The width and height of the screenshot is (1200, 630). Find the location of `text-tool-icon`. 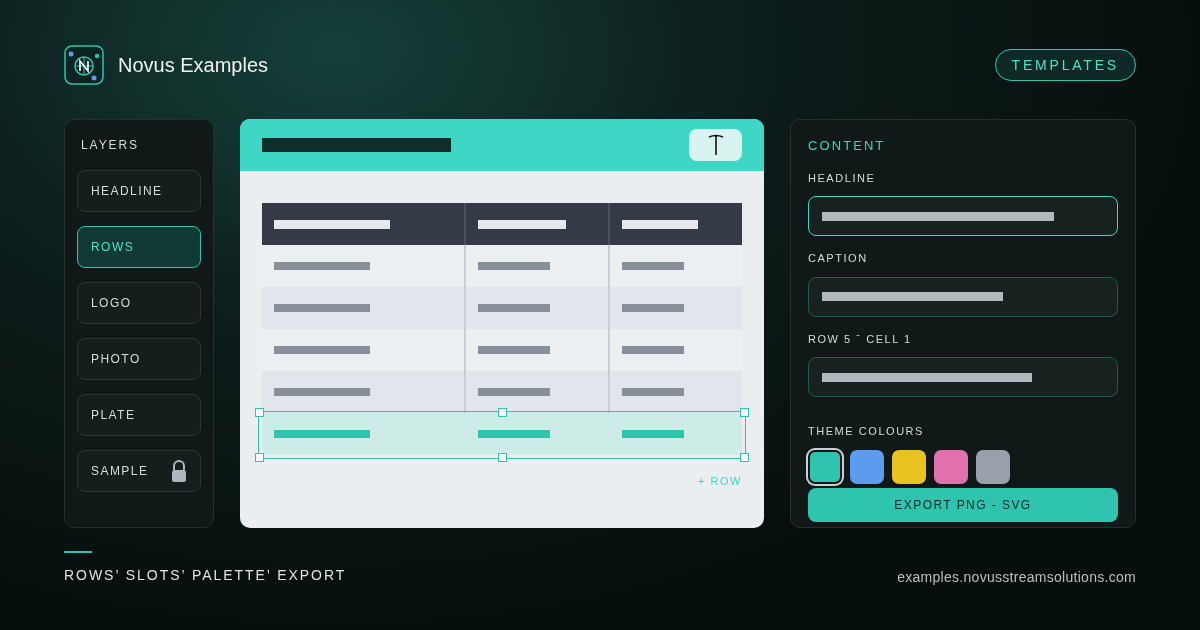

text-tool-icon is located at coordinates (715, 145).